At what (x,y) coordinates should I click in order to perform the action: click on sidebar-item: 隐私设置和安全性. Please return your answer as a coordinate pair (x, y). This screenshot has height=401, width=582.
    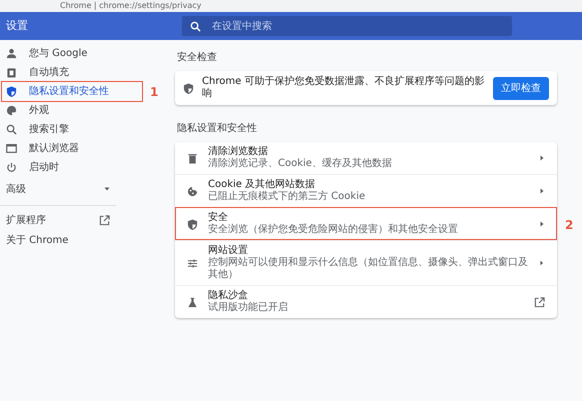
    Looking at the image, I should click on (72, 91).